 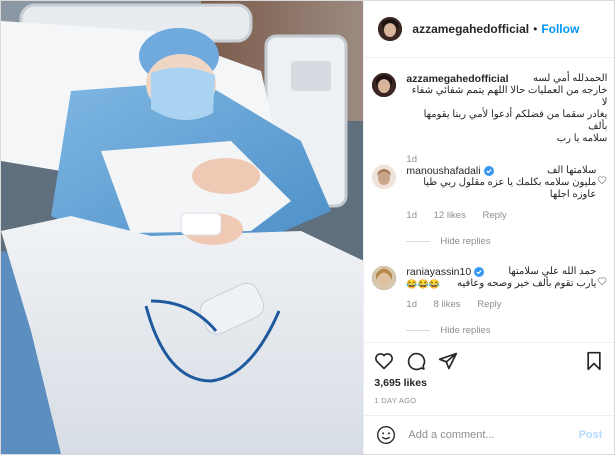 I want to click on add-comment-bar: Post, so click(x=489, y=434).